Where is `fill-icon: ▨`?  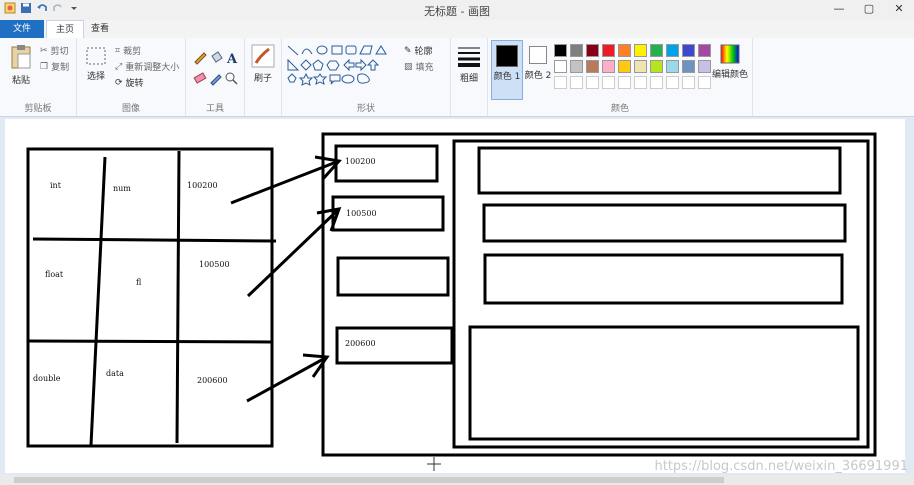 fill-icon: ▨ is located at coordinates (408, 66).